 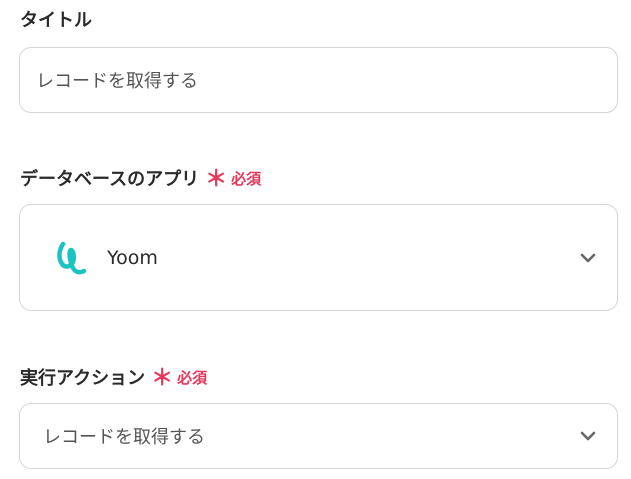 I want to click on title-label: タイトル, so click(x=56, y=19).